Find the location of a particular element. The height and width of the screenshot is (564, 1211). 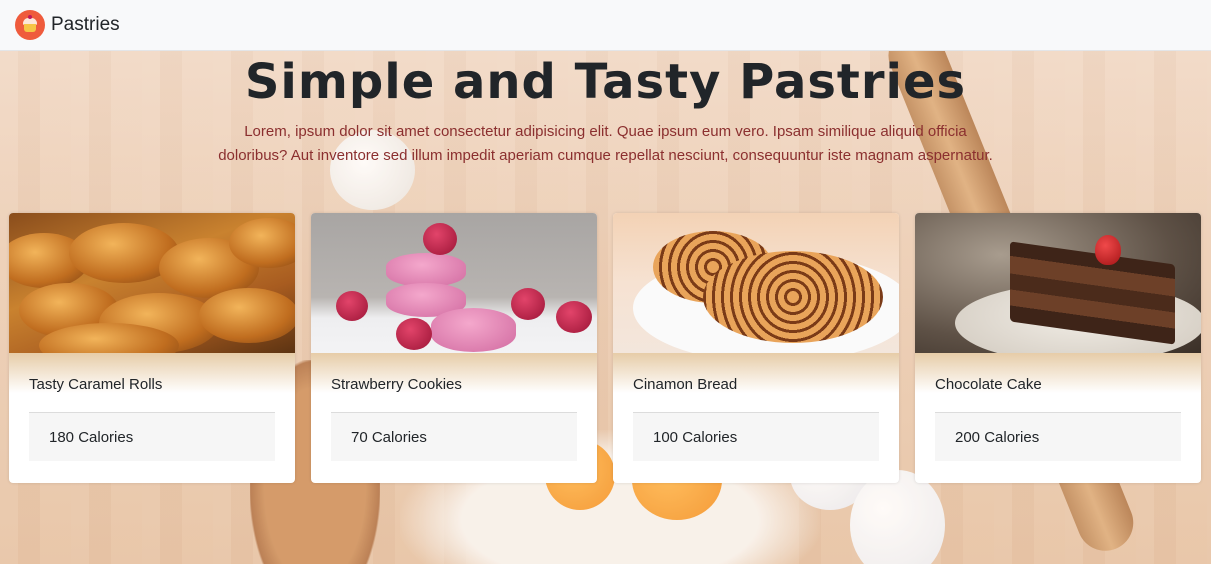

card-title: Tasty Caramel Rolls is located at coordinates (96, 384).